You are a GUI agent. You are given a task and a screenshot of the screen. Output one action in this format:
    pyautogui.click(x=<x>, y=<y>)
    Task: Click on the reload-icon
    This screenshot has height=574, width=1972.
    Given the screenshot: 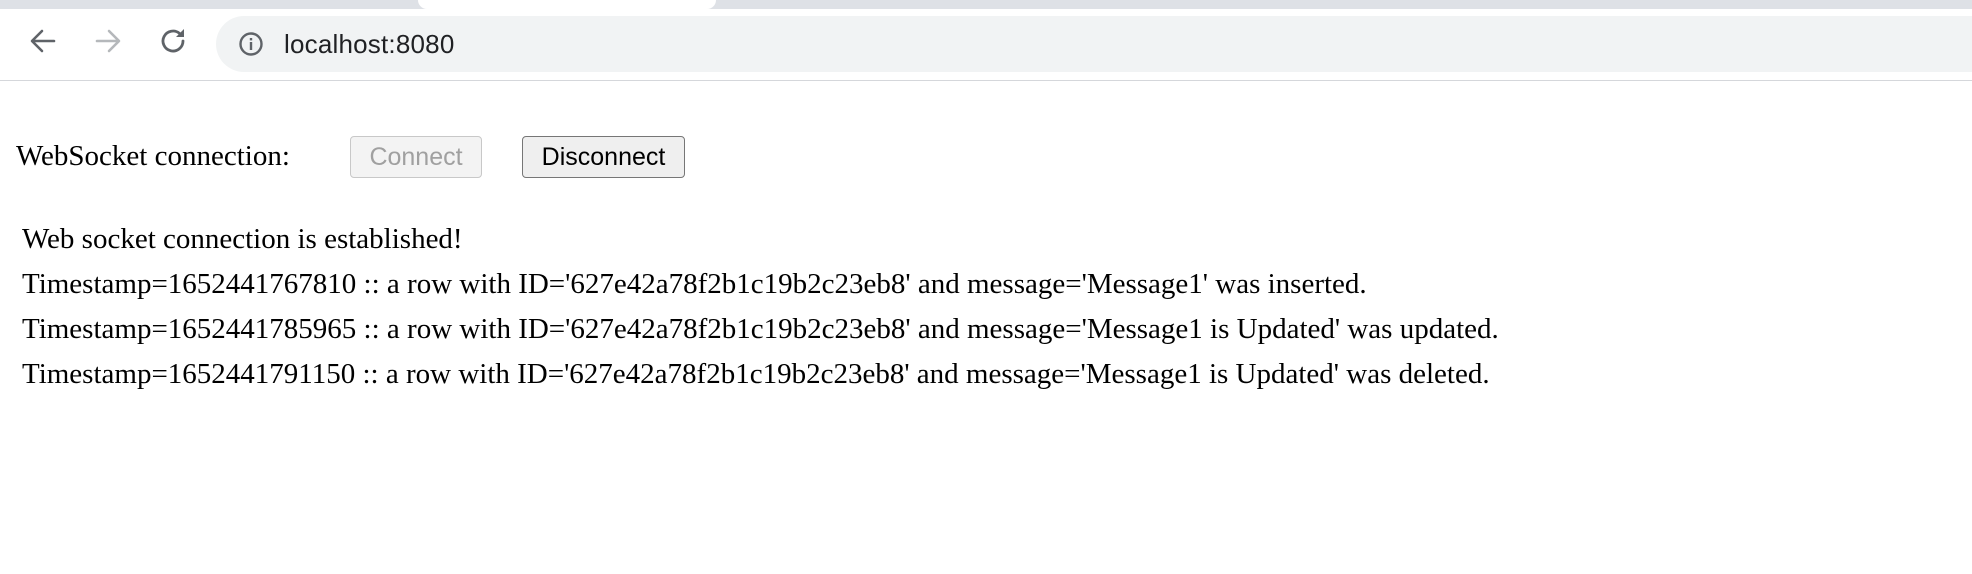 What is the action you would take?
    pyautogui.click(x=173, y=41)
    